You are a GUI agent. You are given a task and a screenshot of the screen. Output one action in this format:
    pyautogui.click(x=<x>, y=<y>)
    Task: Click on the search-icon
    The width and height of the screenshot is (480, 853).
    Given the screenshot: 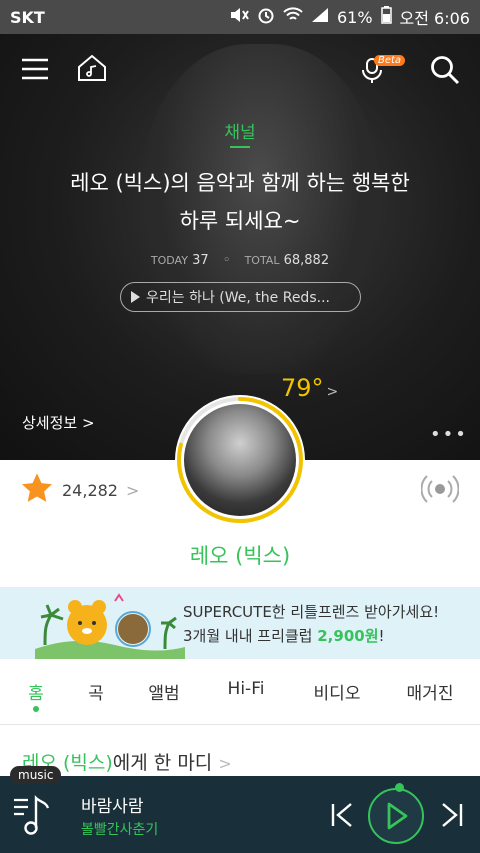 What is the action you would take?
    pyautogui.click(x=445, y=70)
    